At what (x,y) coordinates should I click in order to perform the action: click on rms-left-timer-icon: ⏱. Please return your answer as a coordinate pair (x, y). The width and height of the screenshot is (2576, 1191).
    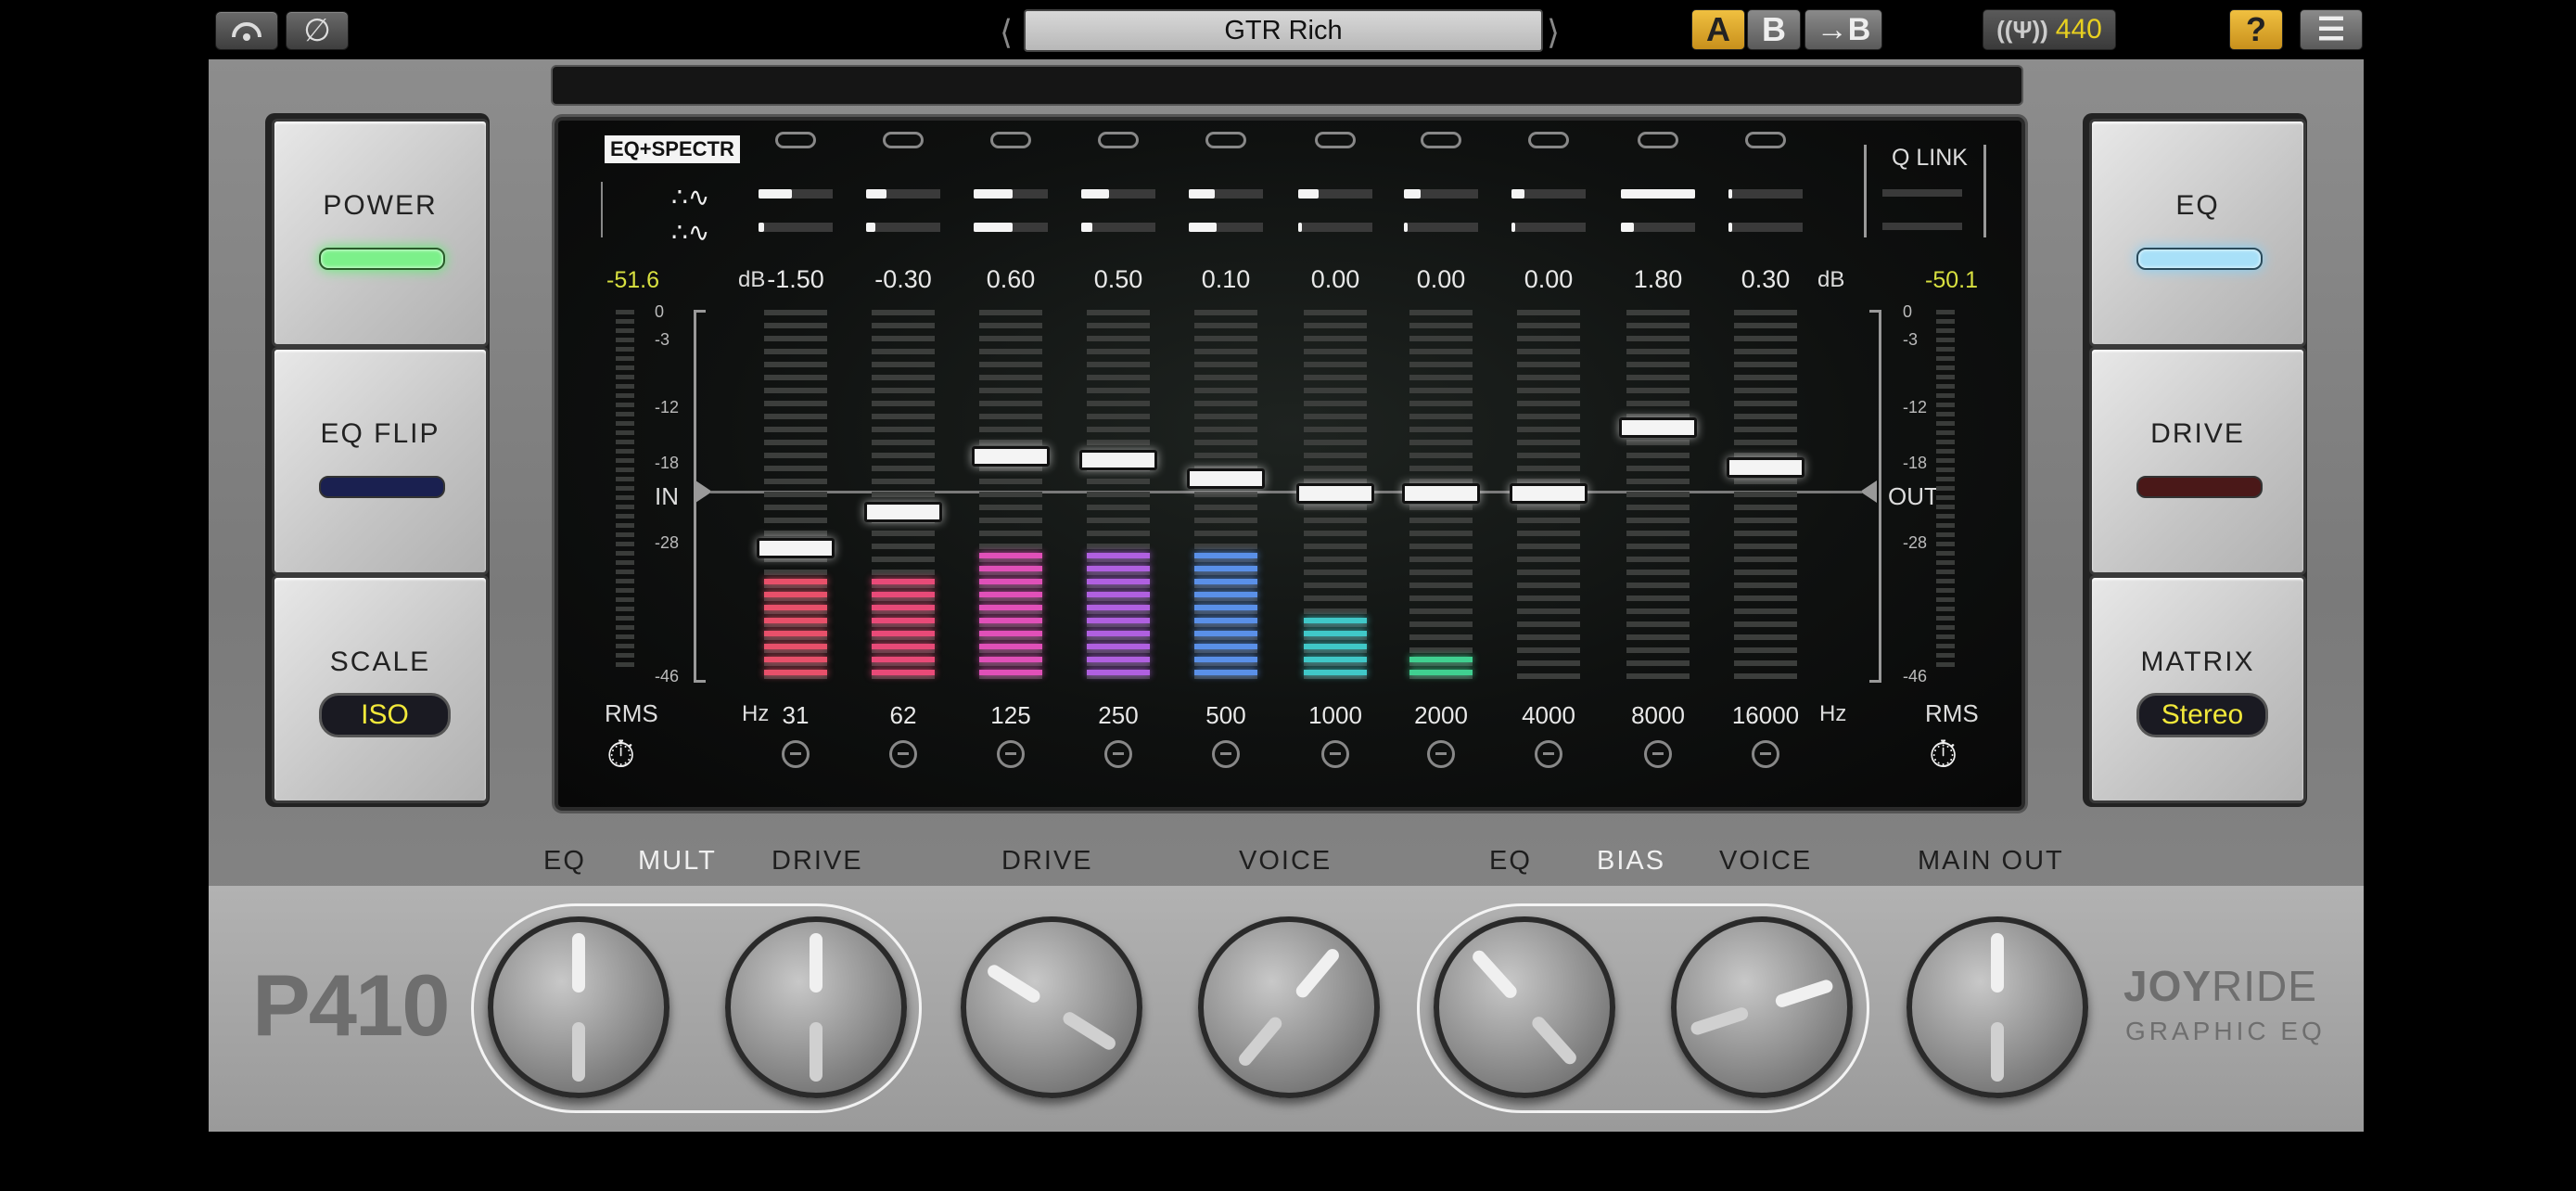
    Looking at the image, I should click on (620, 755).